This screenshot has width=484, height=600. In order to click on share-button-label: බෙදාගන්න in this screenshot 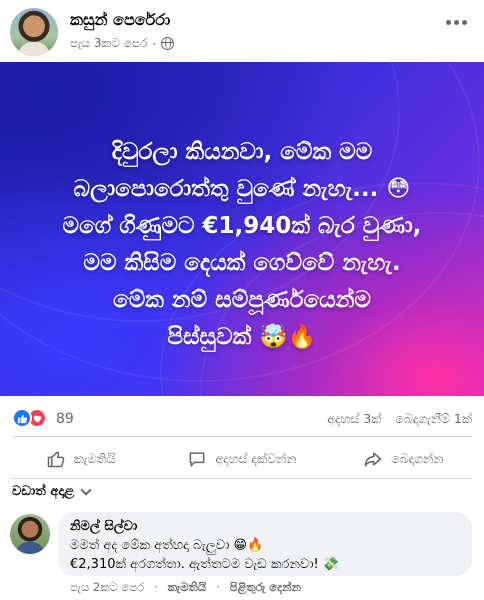, I will do `click(417, 458)`.